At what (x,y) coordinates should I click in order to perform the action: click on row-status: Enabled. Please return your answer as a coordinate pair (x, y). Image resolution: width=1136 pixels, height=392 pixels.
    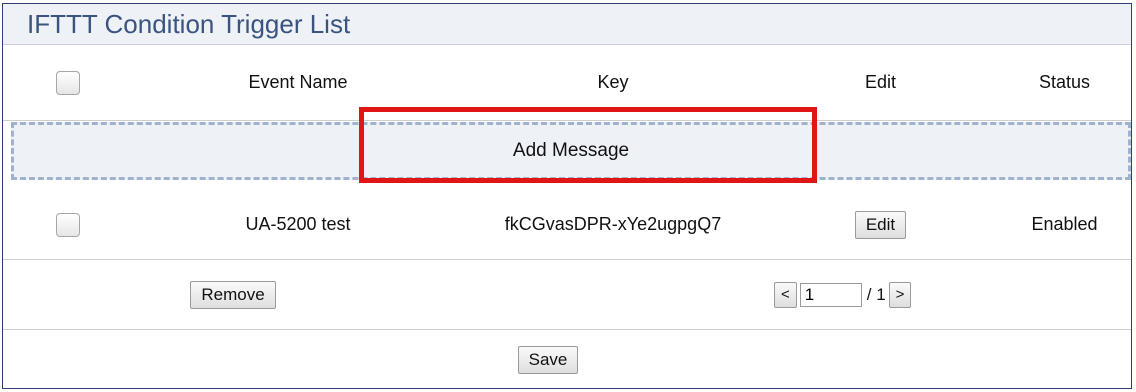
    Looking at the image, I should click on (1064, 224).